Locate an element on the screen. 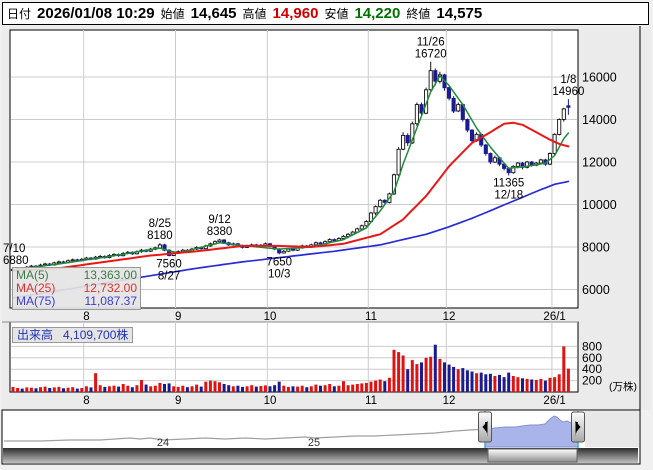  svg-text: 12 is located at coordinates (449, 401).